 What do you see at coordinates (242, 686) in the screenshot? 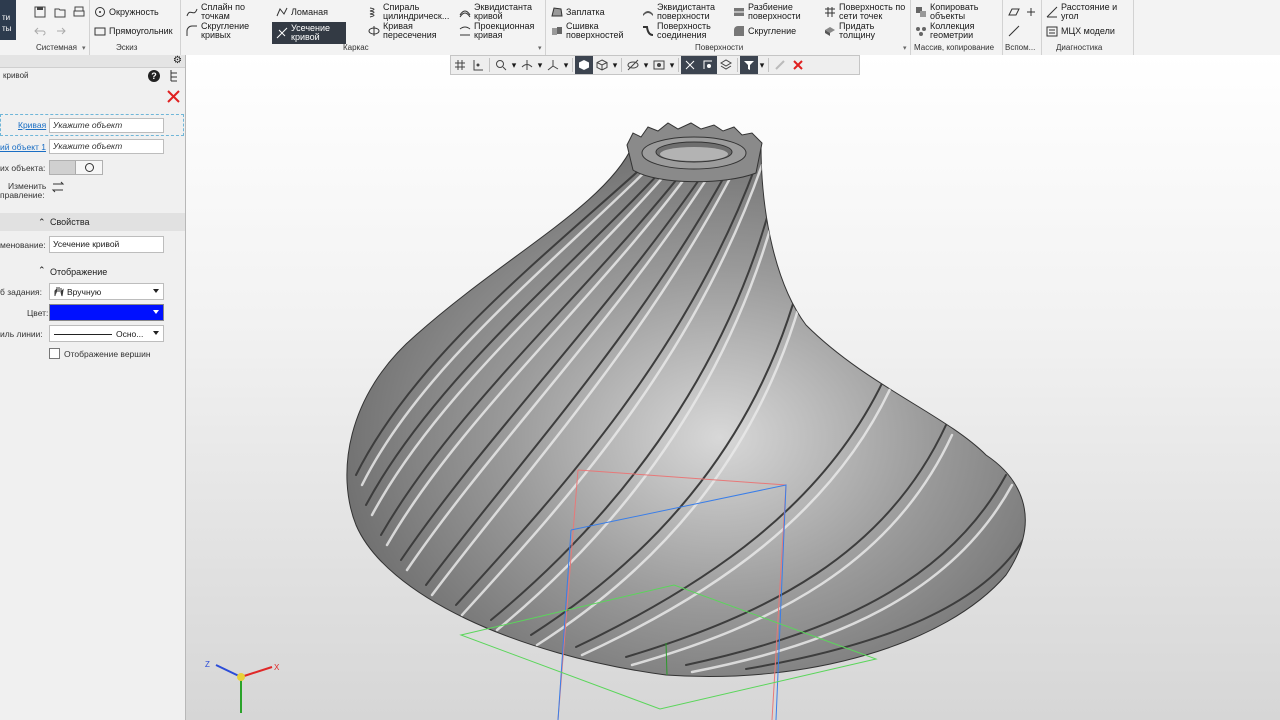
I see `axis-triad: X Z` at bounding box center [242, 686].